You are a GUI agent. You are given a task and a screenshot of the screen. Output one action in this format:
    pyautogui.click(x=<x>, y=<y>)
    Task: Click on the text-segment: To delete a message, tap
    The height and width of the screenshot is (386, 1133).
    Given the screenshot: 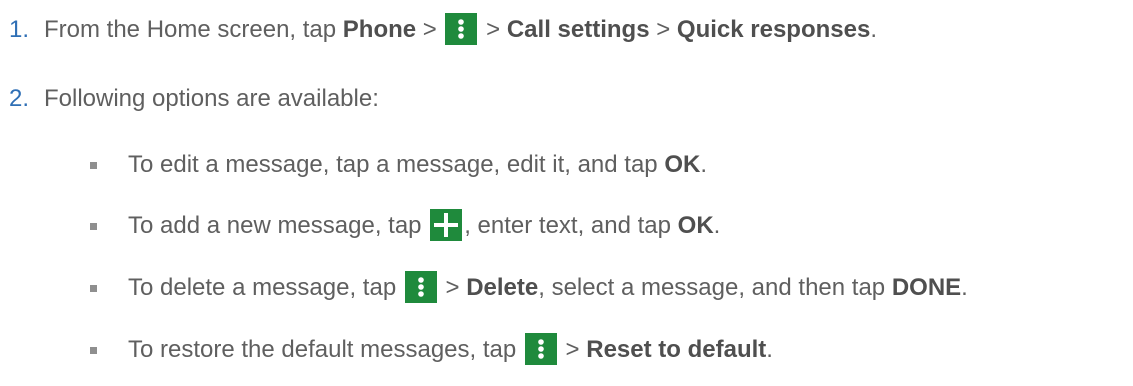 What is the action you would take?
    pyautogui.click(x=265, y=287)
    